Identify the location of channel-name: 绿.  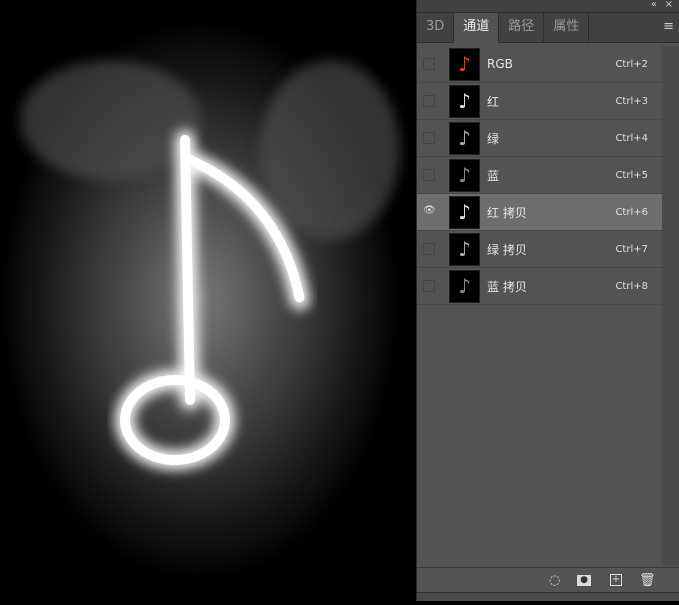
(493, 138).